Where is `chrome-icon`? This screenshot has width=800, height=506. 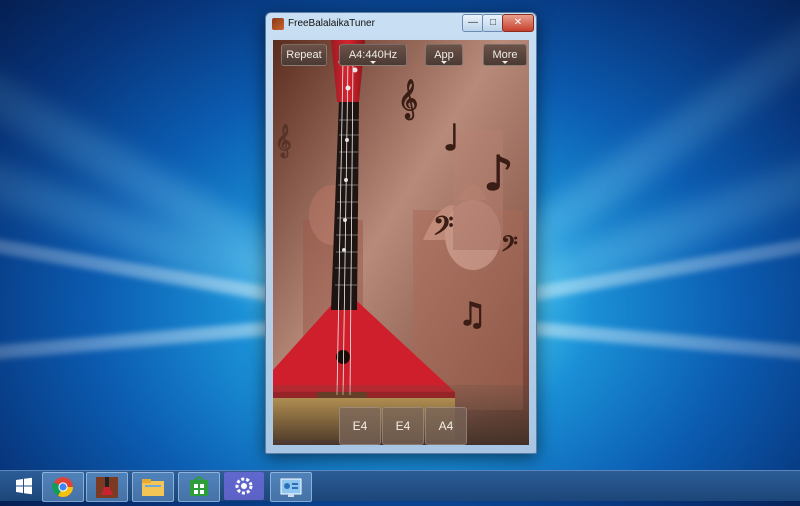 chrome-icon is located at coordinates (62, 487).